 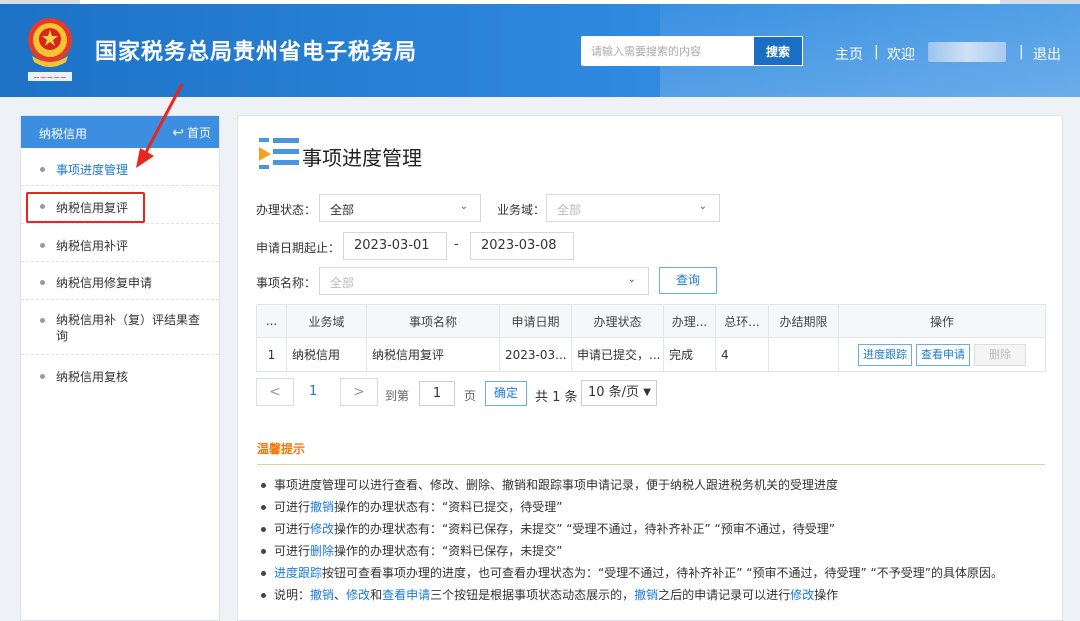 I want to click on sidebar-item-credit-repair: 纳税信用修复申请, so click(x=120, y=281).